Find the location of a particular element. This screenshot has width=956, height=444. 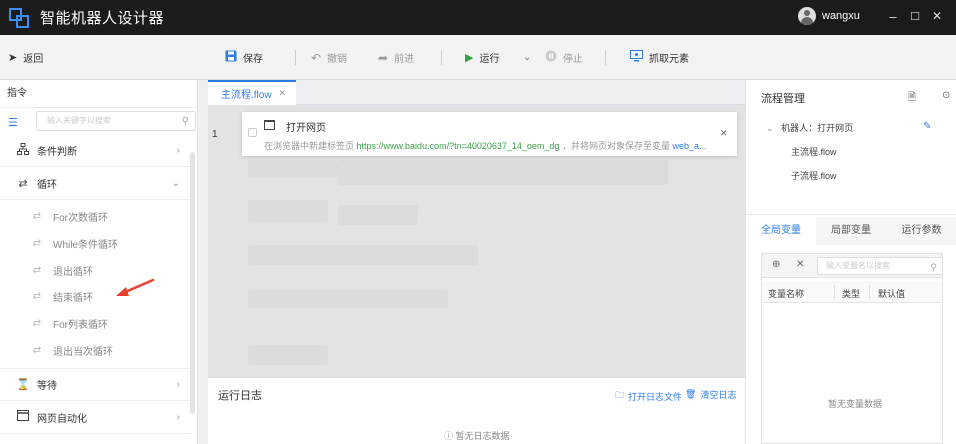

title-bar: 智能机器人设计器 wangxu – ☐ ✕ is located at coordinates (478, 17).